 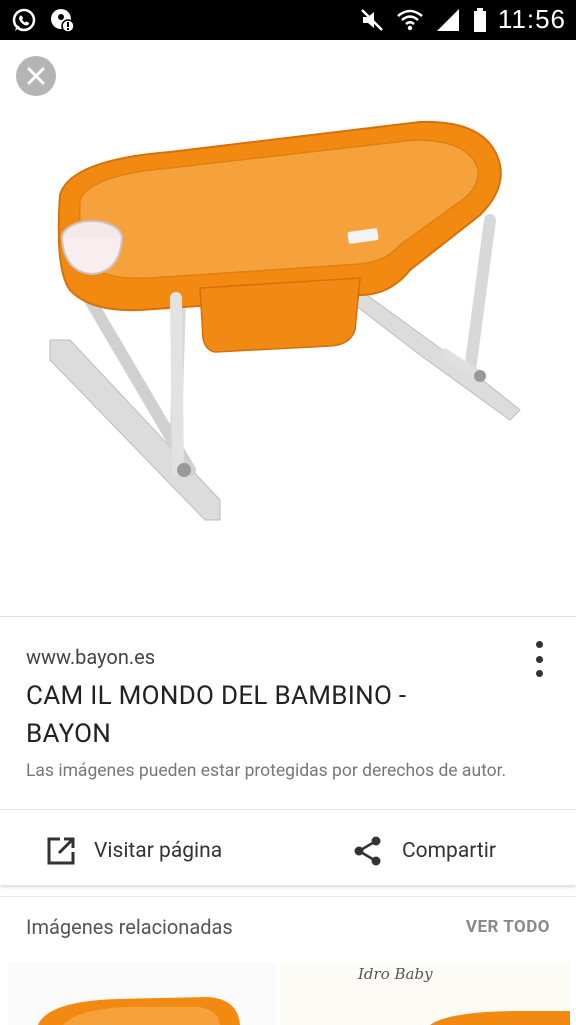 I want to click on more-options-button, so click(x=539, y=659).